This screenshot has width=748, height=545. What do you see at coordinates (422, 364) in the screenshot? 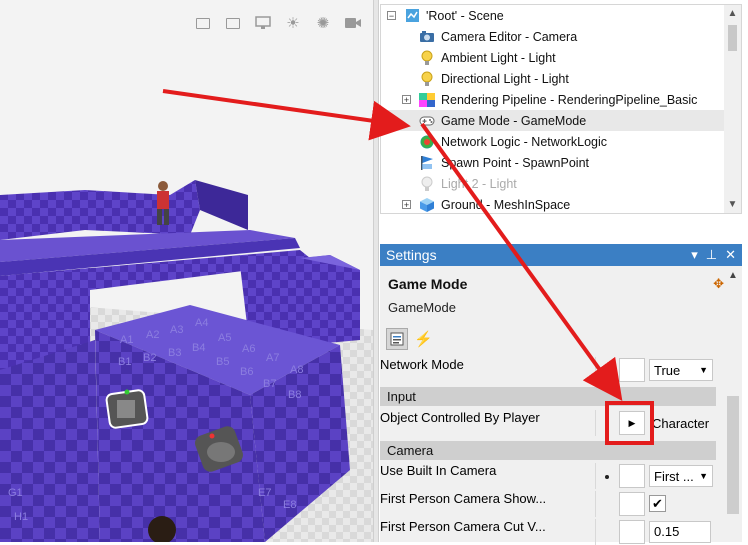
I see `prop-label: Network Mode` at bounding box center [422, 364].